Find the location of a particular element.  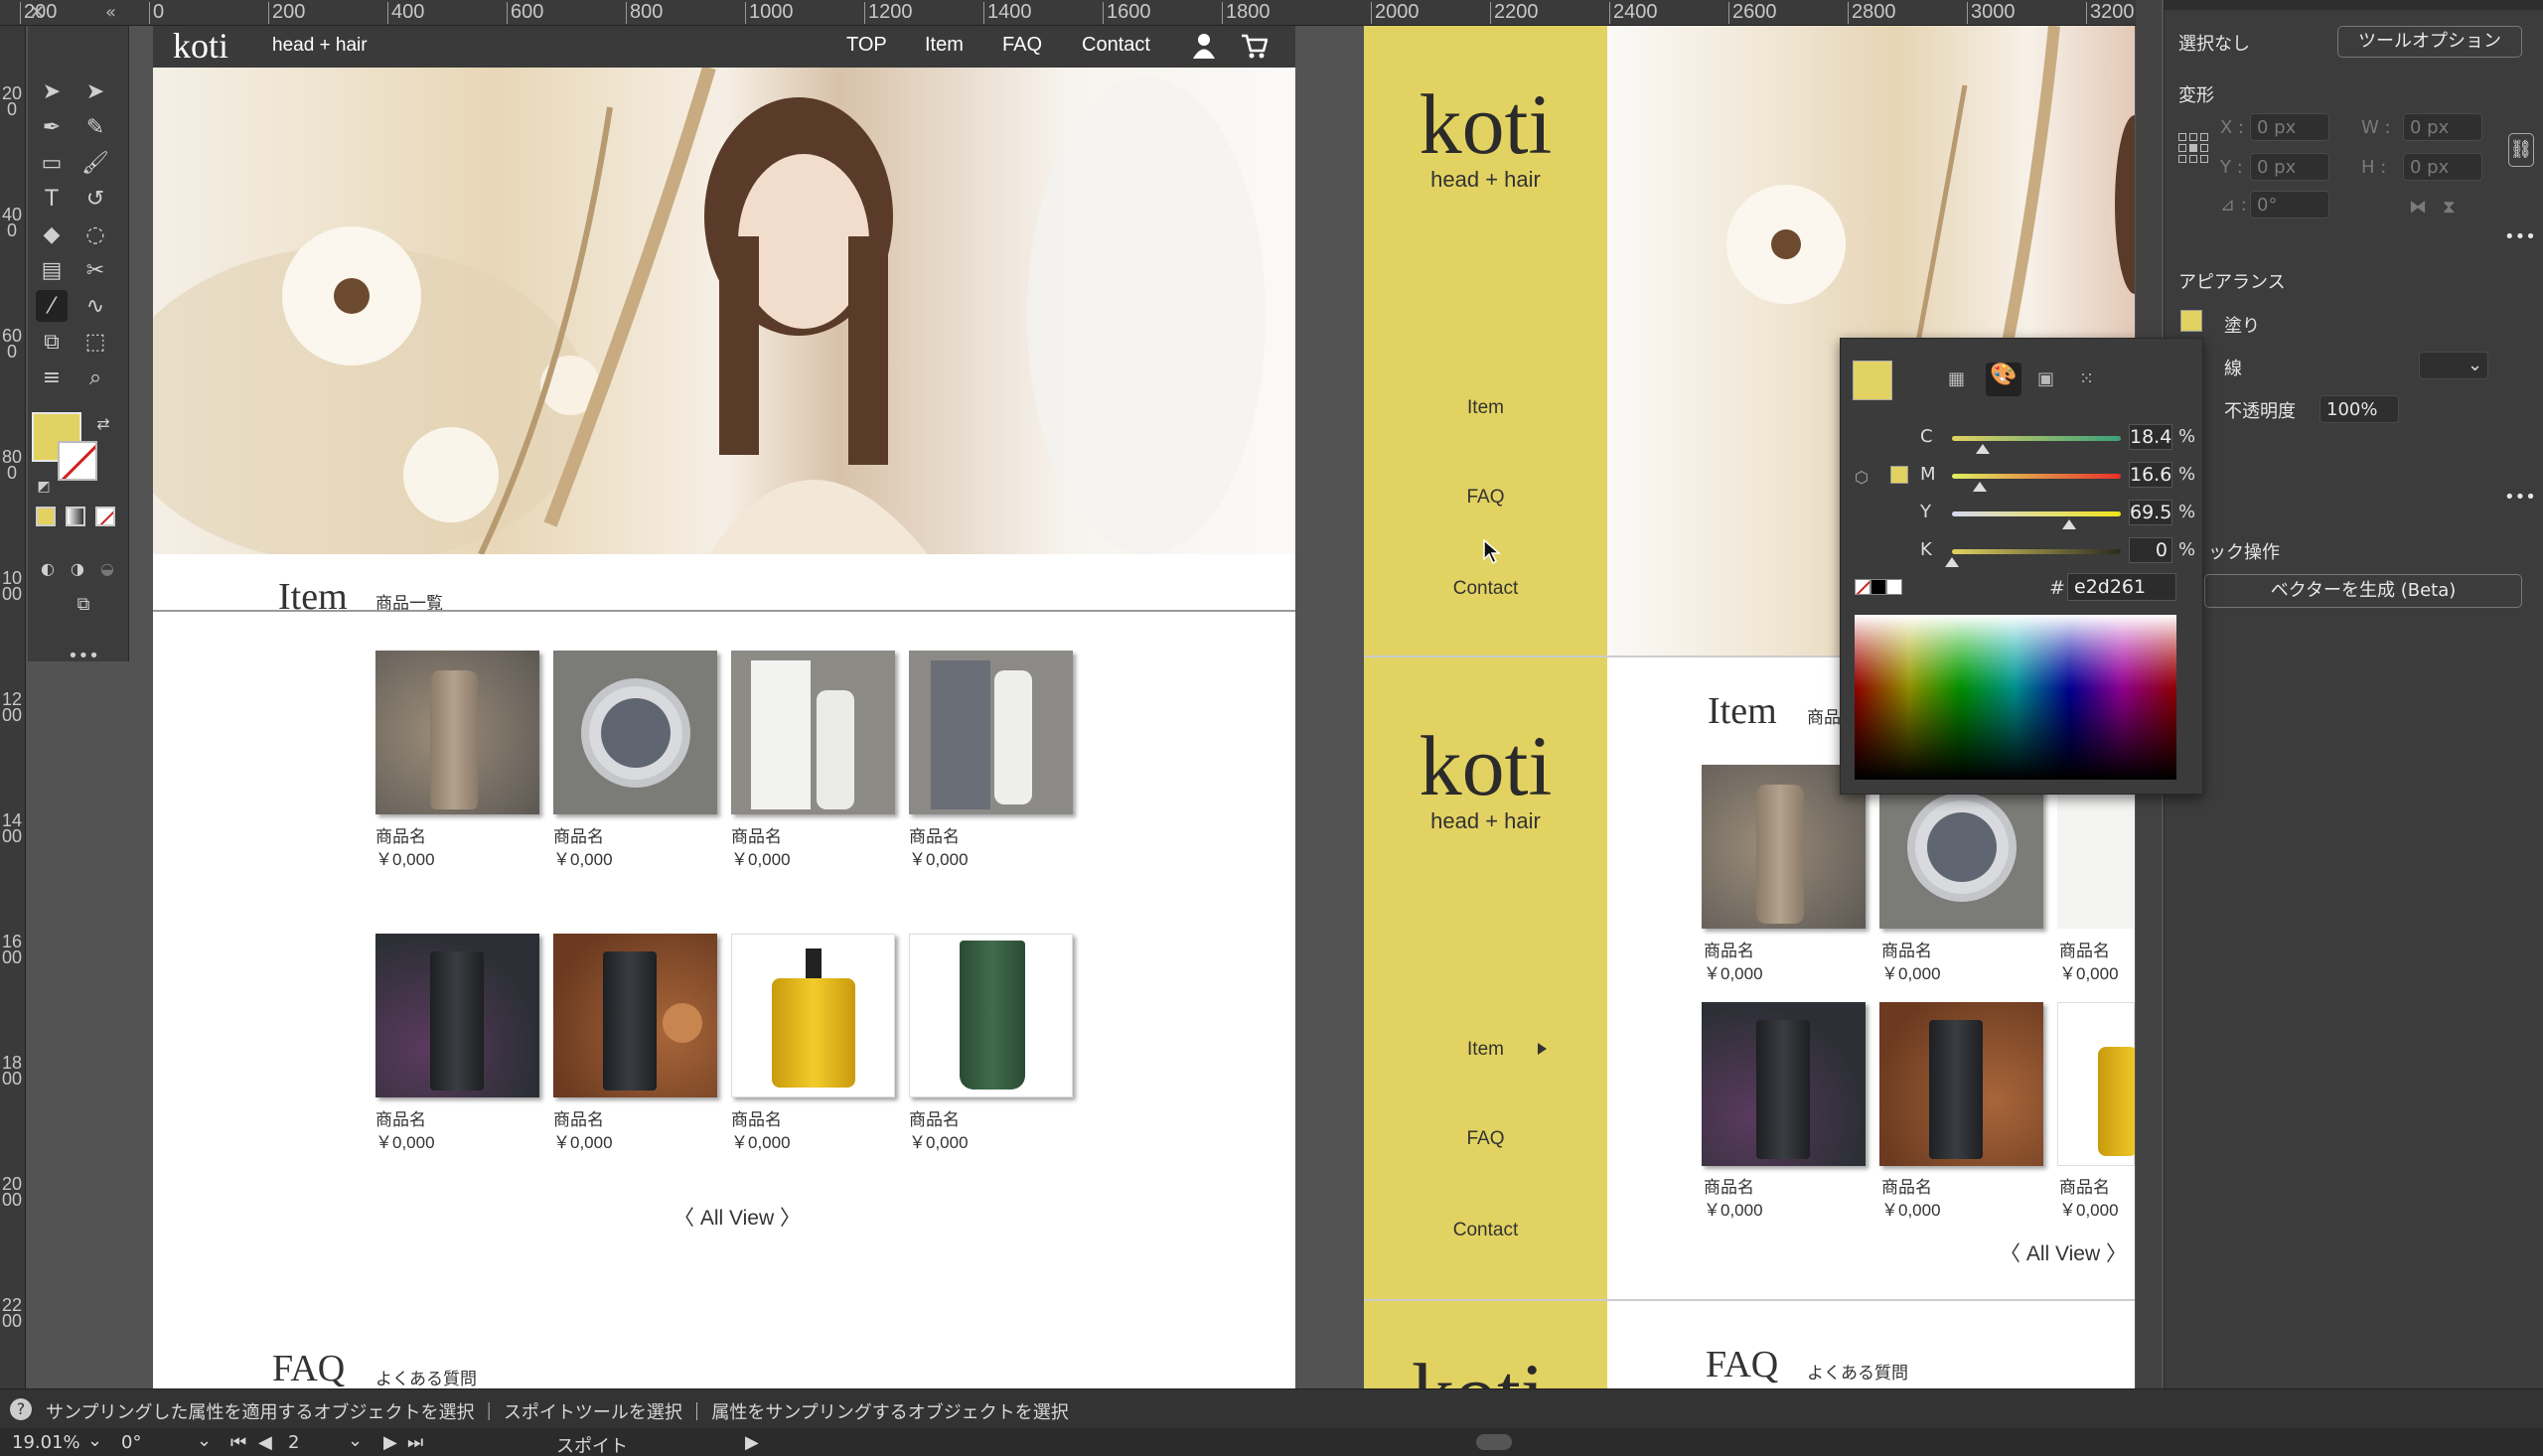

flip-vertical-icon: ⧗ is located at coordinates (2449, 207).